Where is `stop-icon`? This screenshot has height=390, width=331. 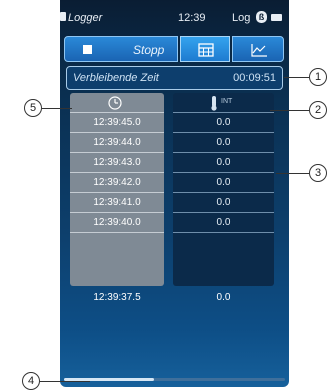 stop-icon is located at coordinates (87, 49).